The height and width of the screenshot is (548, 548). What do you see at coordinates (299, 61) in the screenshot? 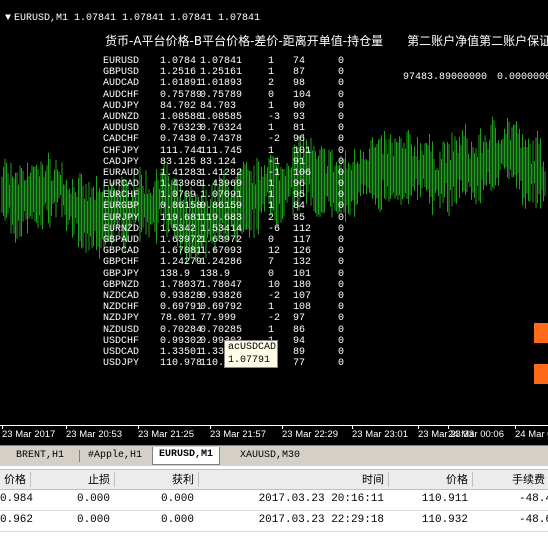
I see `pair-distance: 74` at bounding box center [299, 61].